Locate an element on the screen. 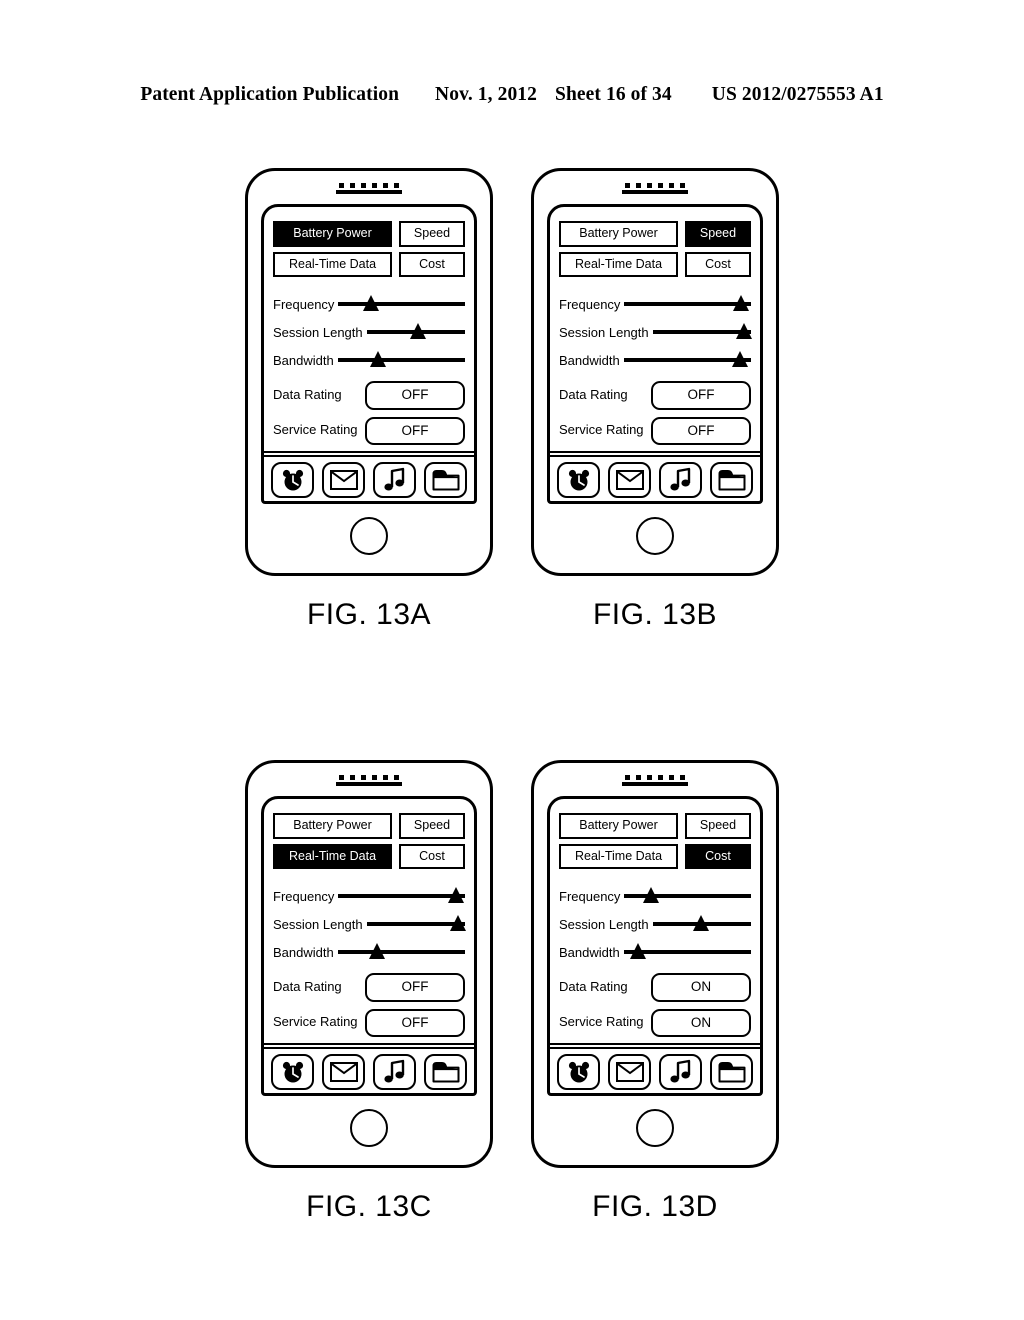  slider-track-line is located at coordinates (401, 304).